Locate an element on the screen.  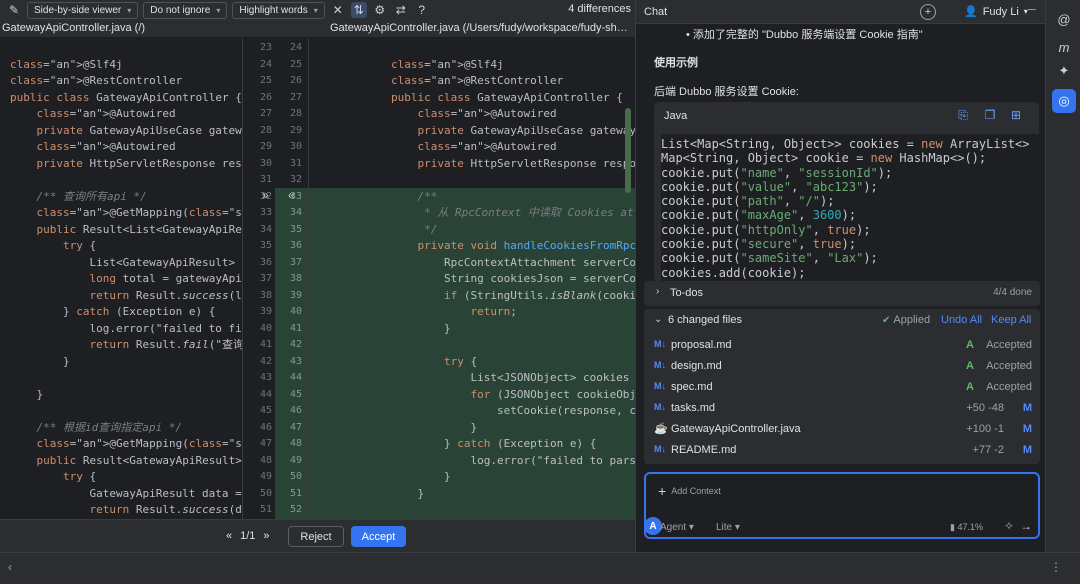
spiral-icon: @ is located at coordinates (1064, 19).